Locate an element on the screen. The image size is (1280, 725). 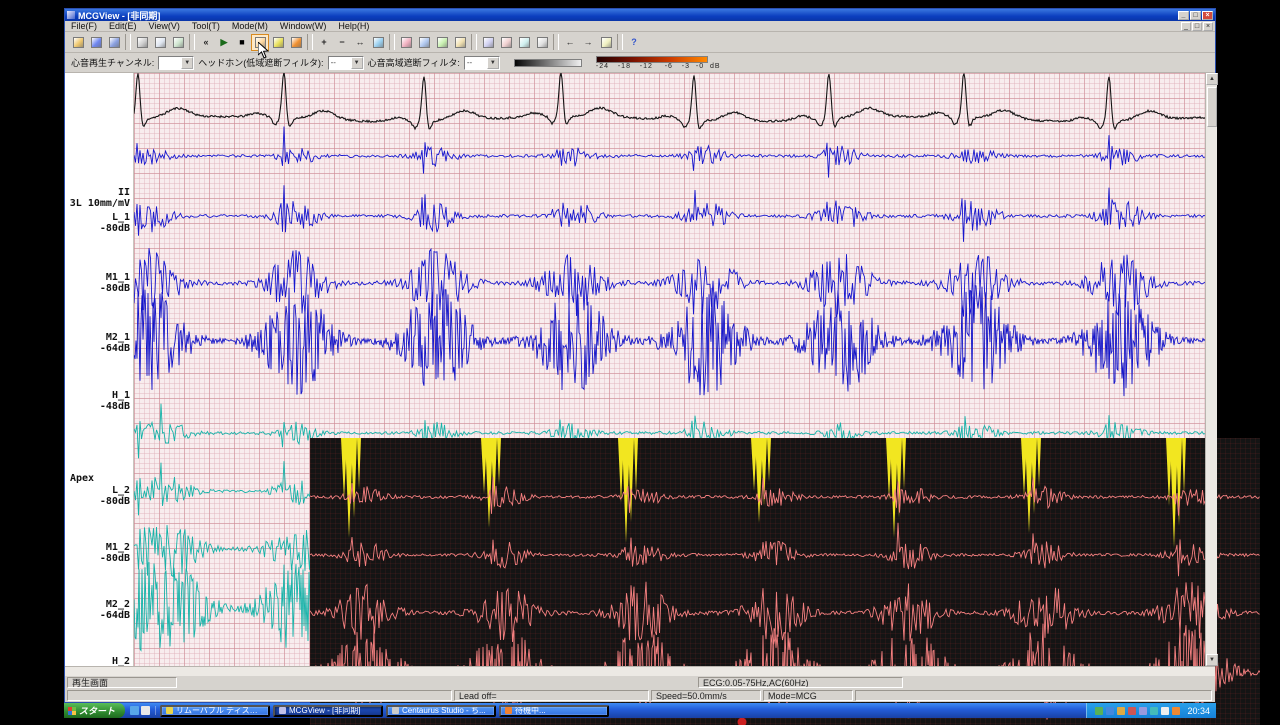
filter-icon is located at coordinates (524, 42).